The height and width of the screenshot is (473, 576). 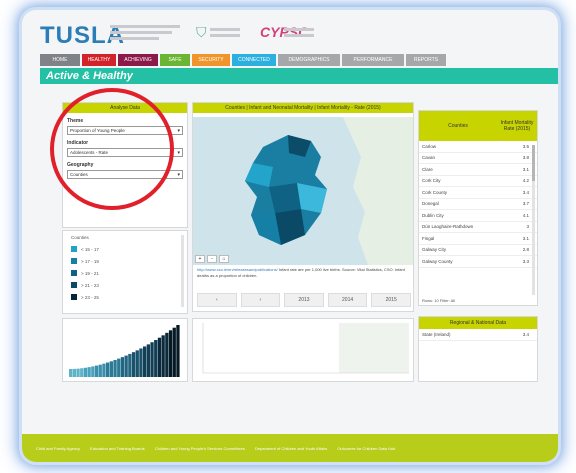 What do you see at coordinates (303, 350) in the screenshot?
I see `trend-chart` at bounding box center [303, 350].